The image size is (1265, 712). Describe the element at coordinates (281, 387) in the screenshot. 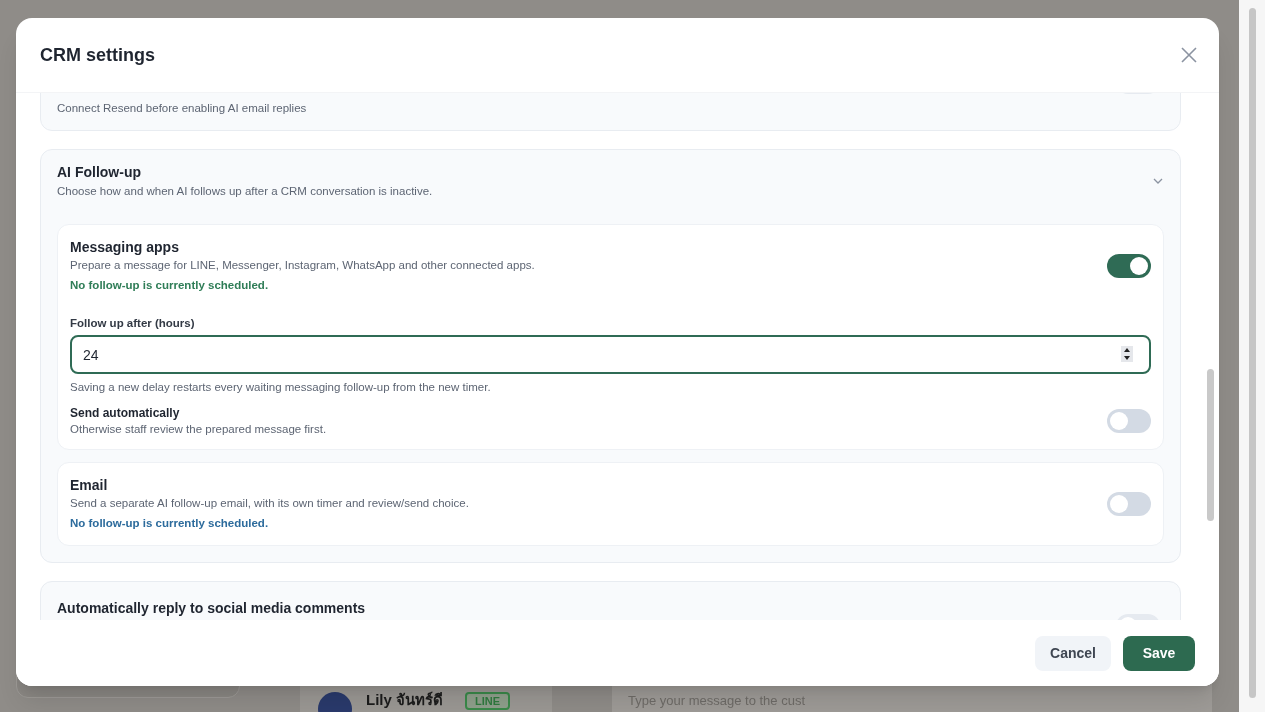

I see `field-hint: Saving a new delay restarts every waiting messaging follow-up from the new timer.` at that location.